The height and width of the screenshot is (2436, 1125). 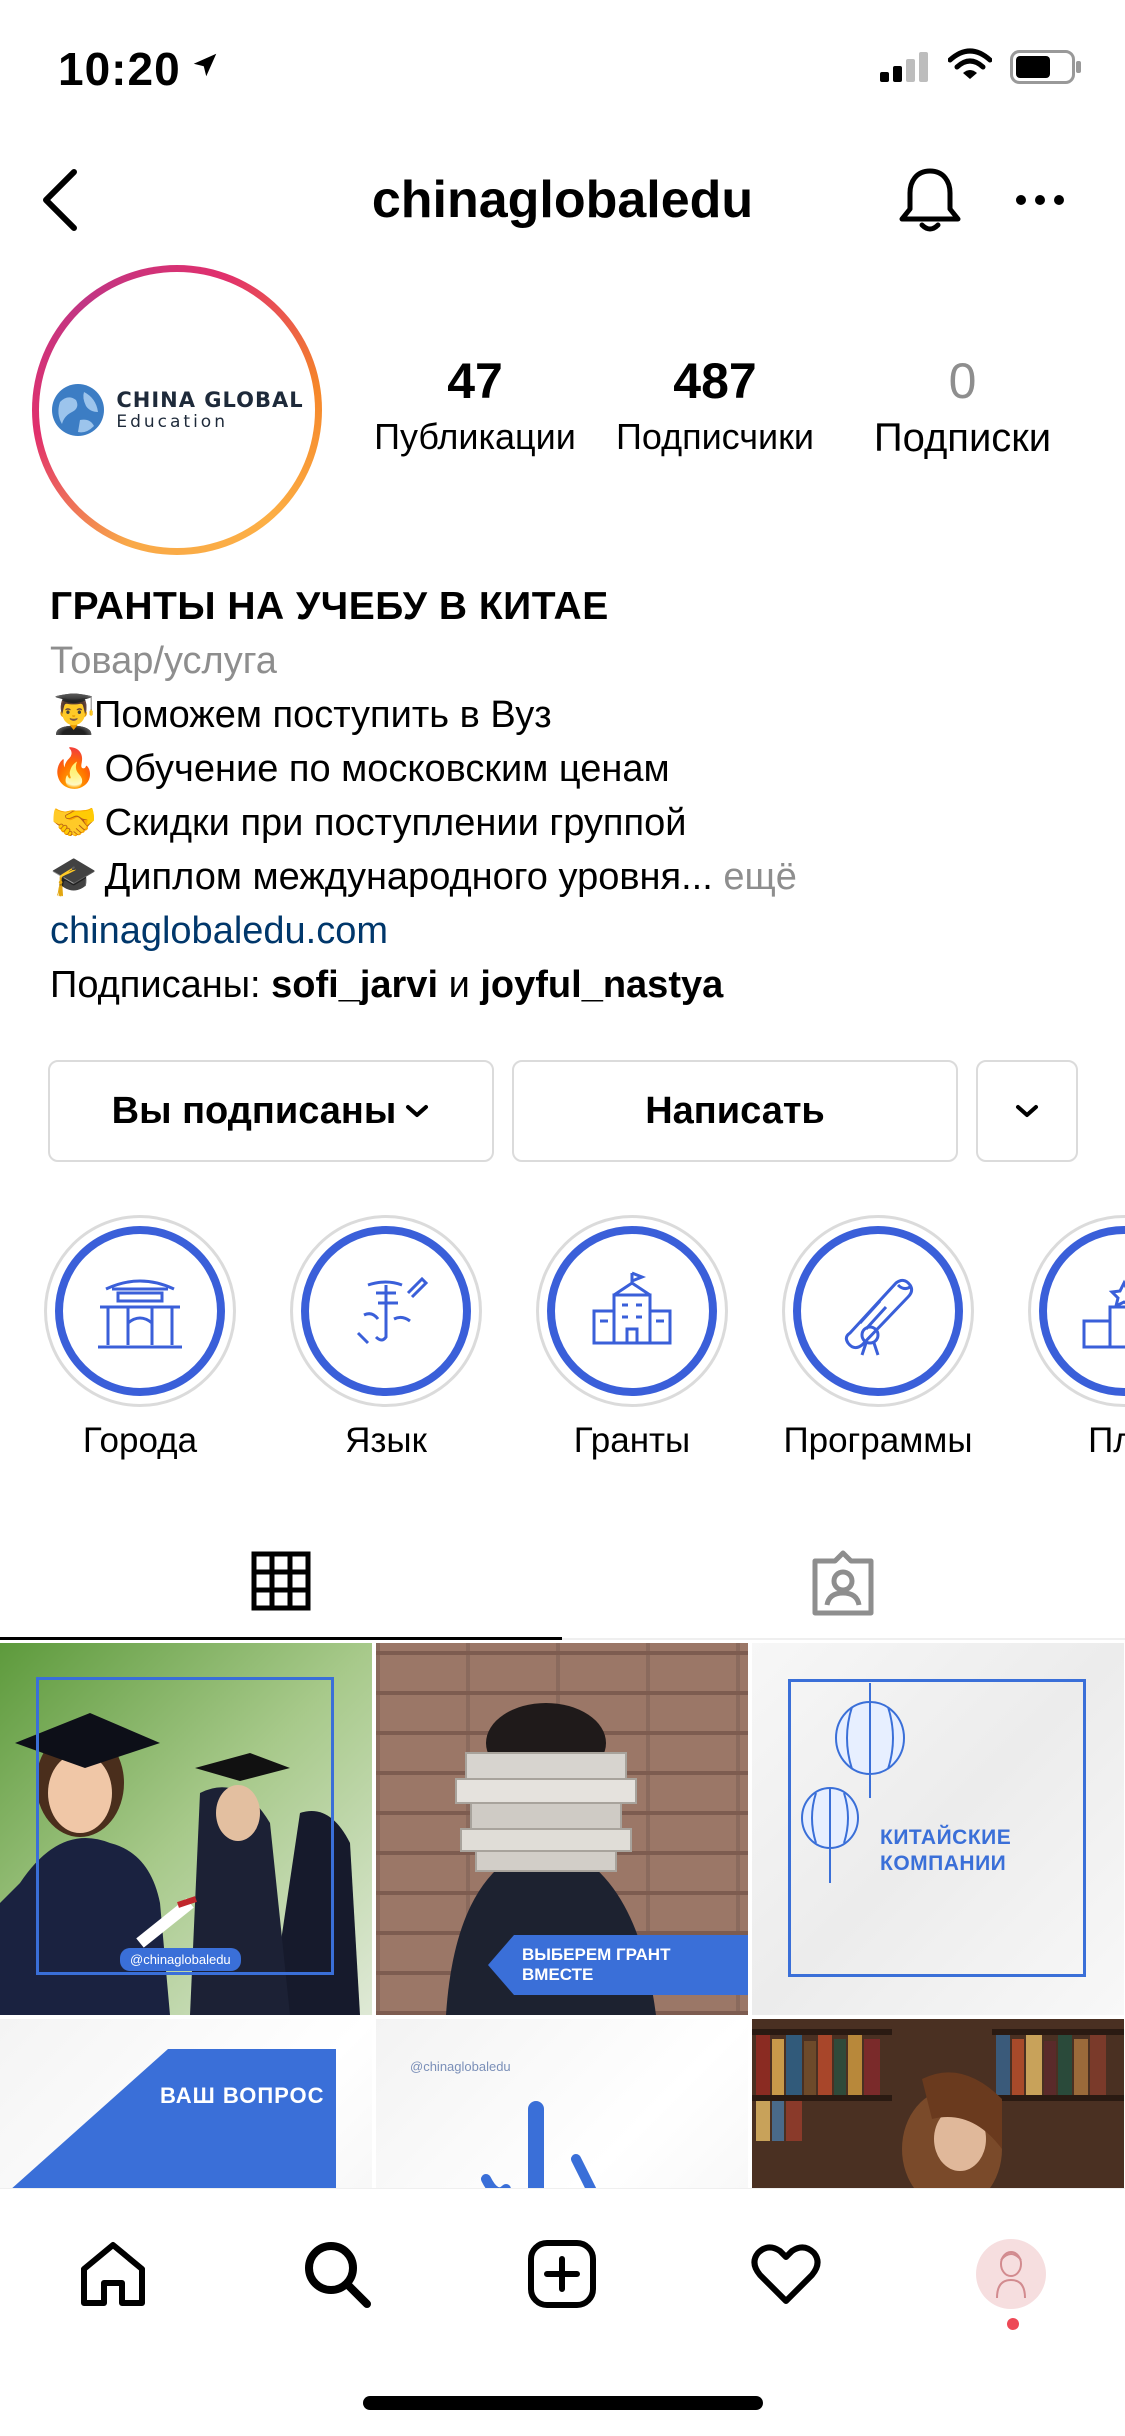 What do you see at coordinates (1074, 1338) in the screenshot?
I see `highlight-advantages: Плю` at bounding box center [1074, 1338].